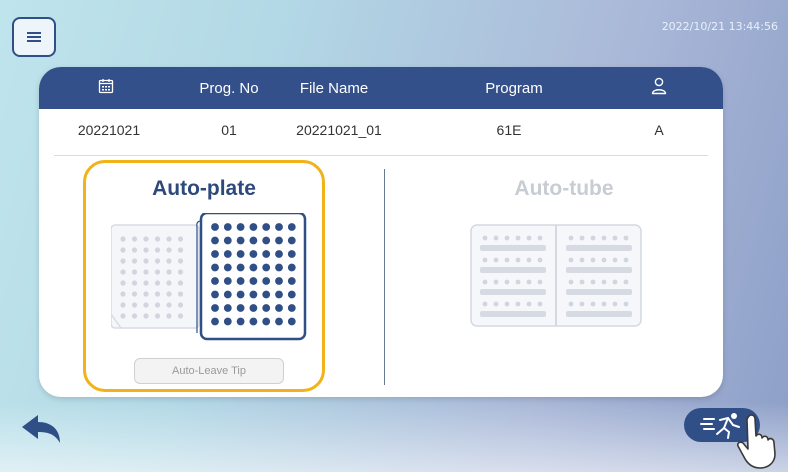 The image size is (788, 472). Describe the element at coordinates (41, 429) in the screenshot. I see `back-arrow-icon` at that location.